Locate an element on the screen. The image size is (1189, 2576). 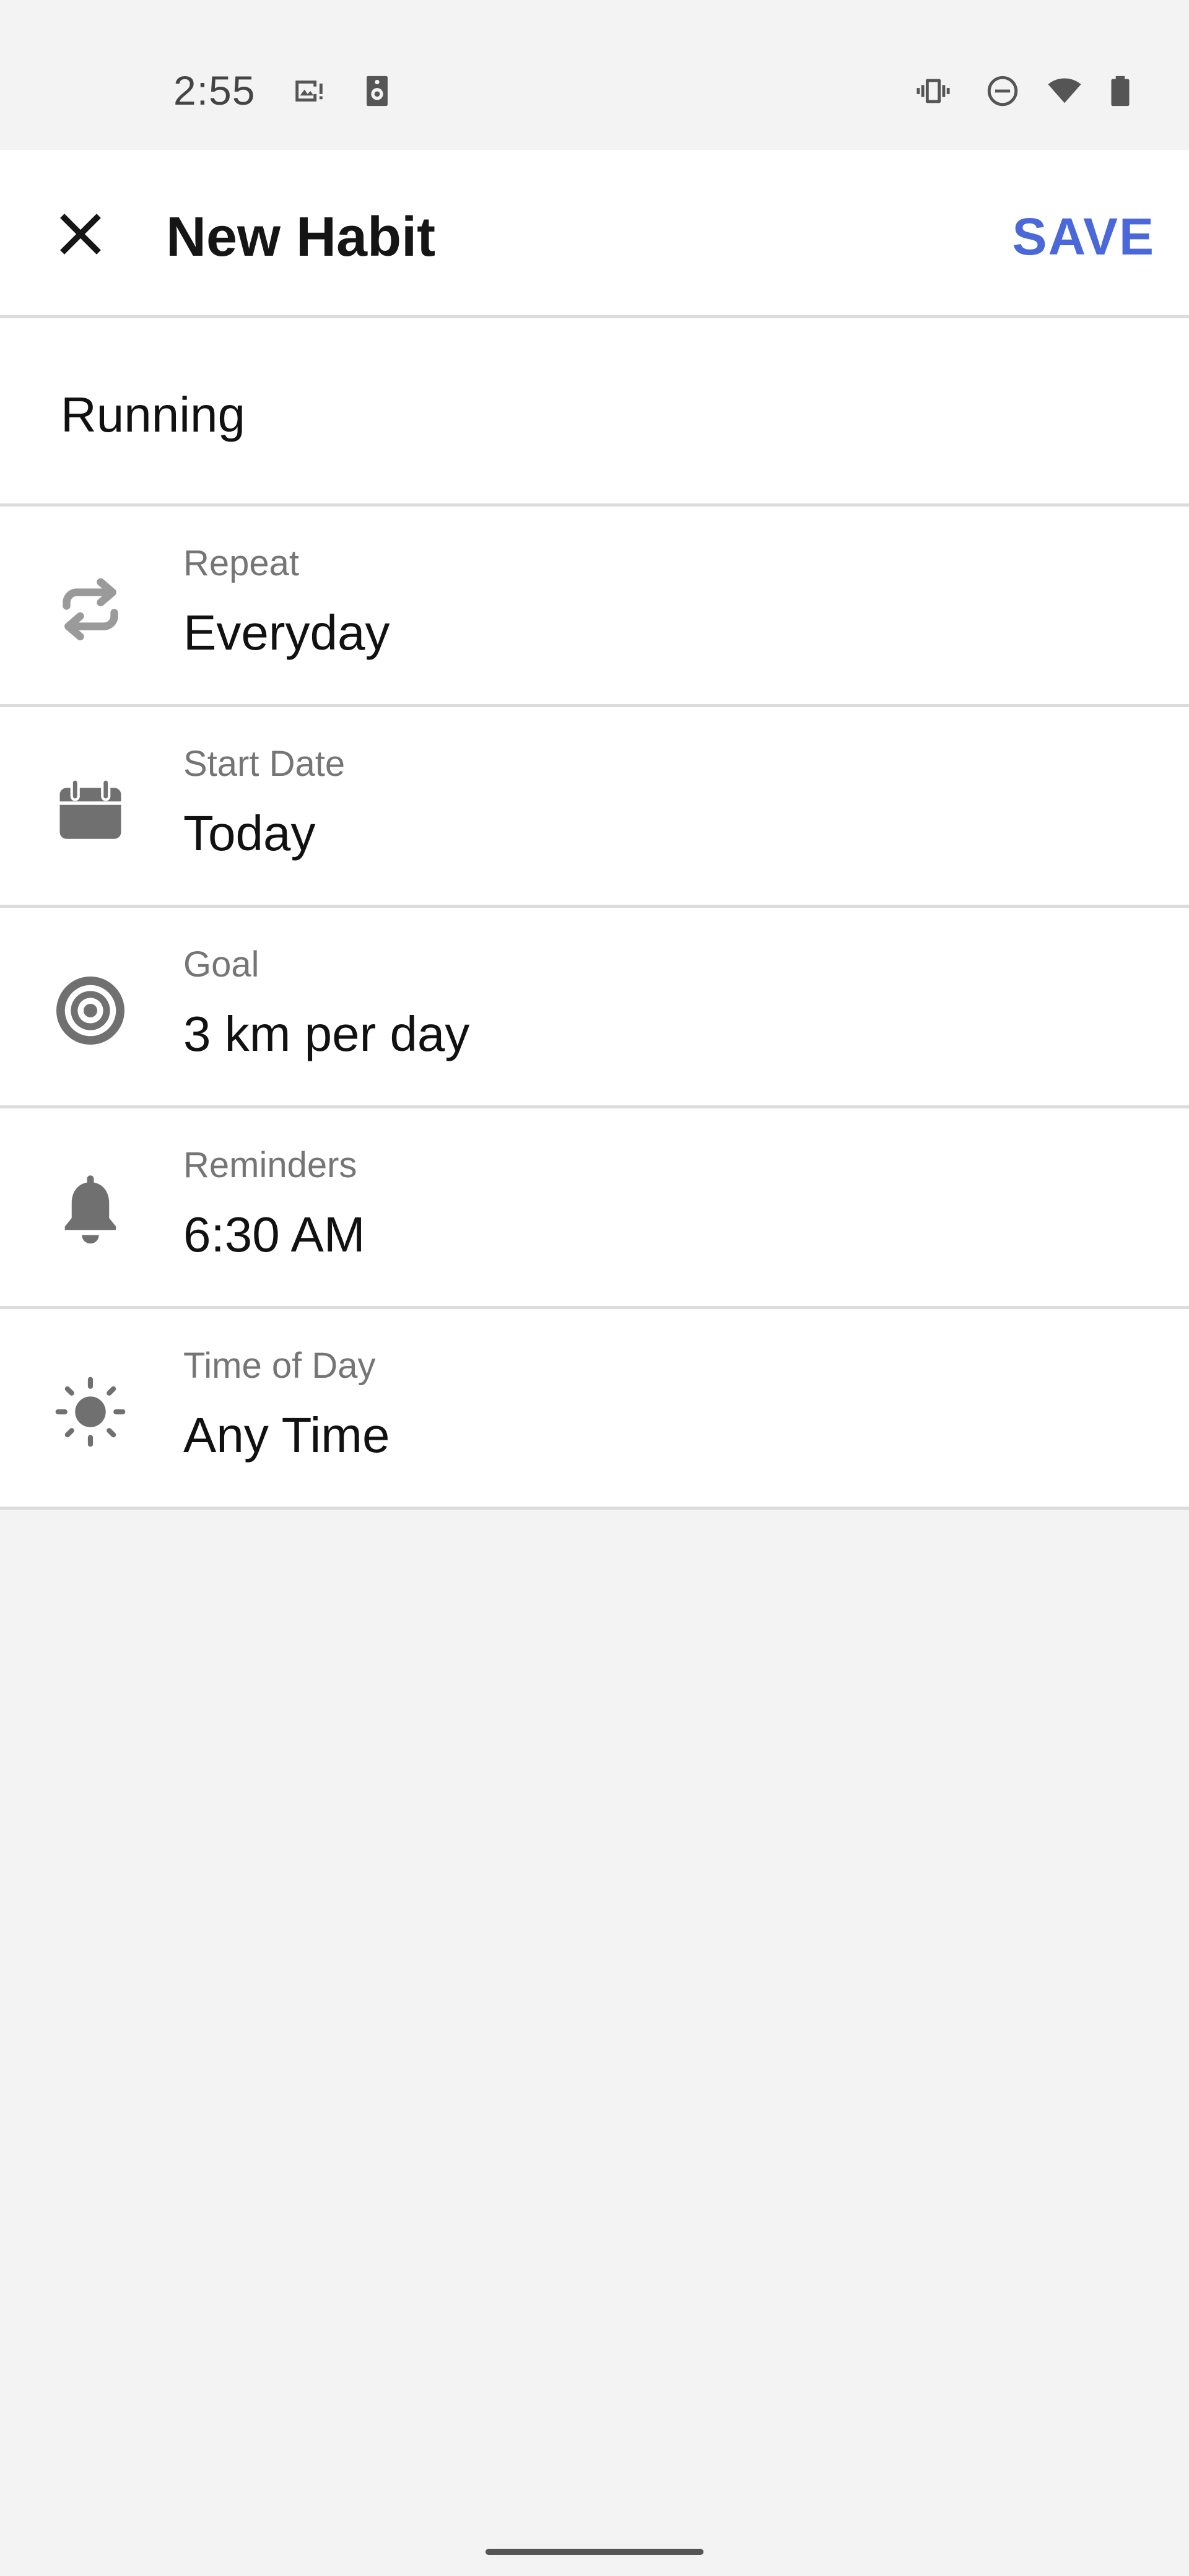
repeat-icon is located at coordinates (90, 609).